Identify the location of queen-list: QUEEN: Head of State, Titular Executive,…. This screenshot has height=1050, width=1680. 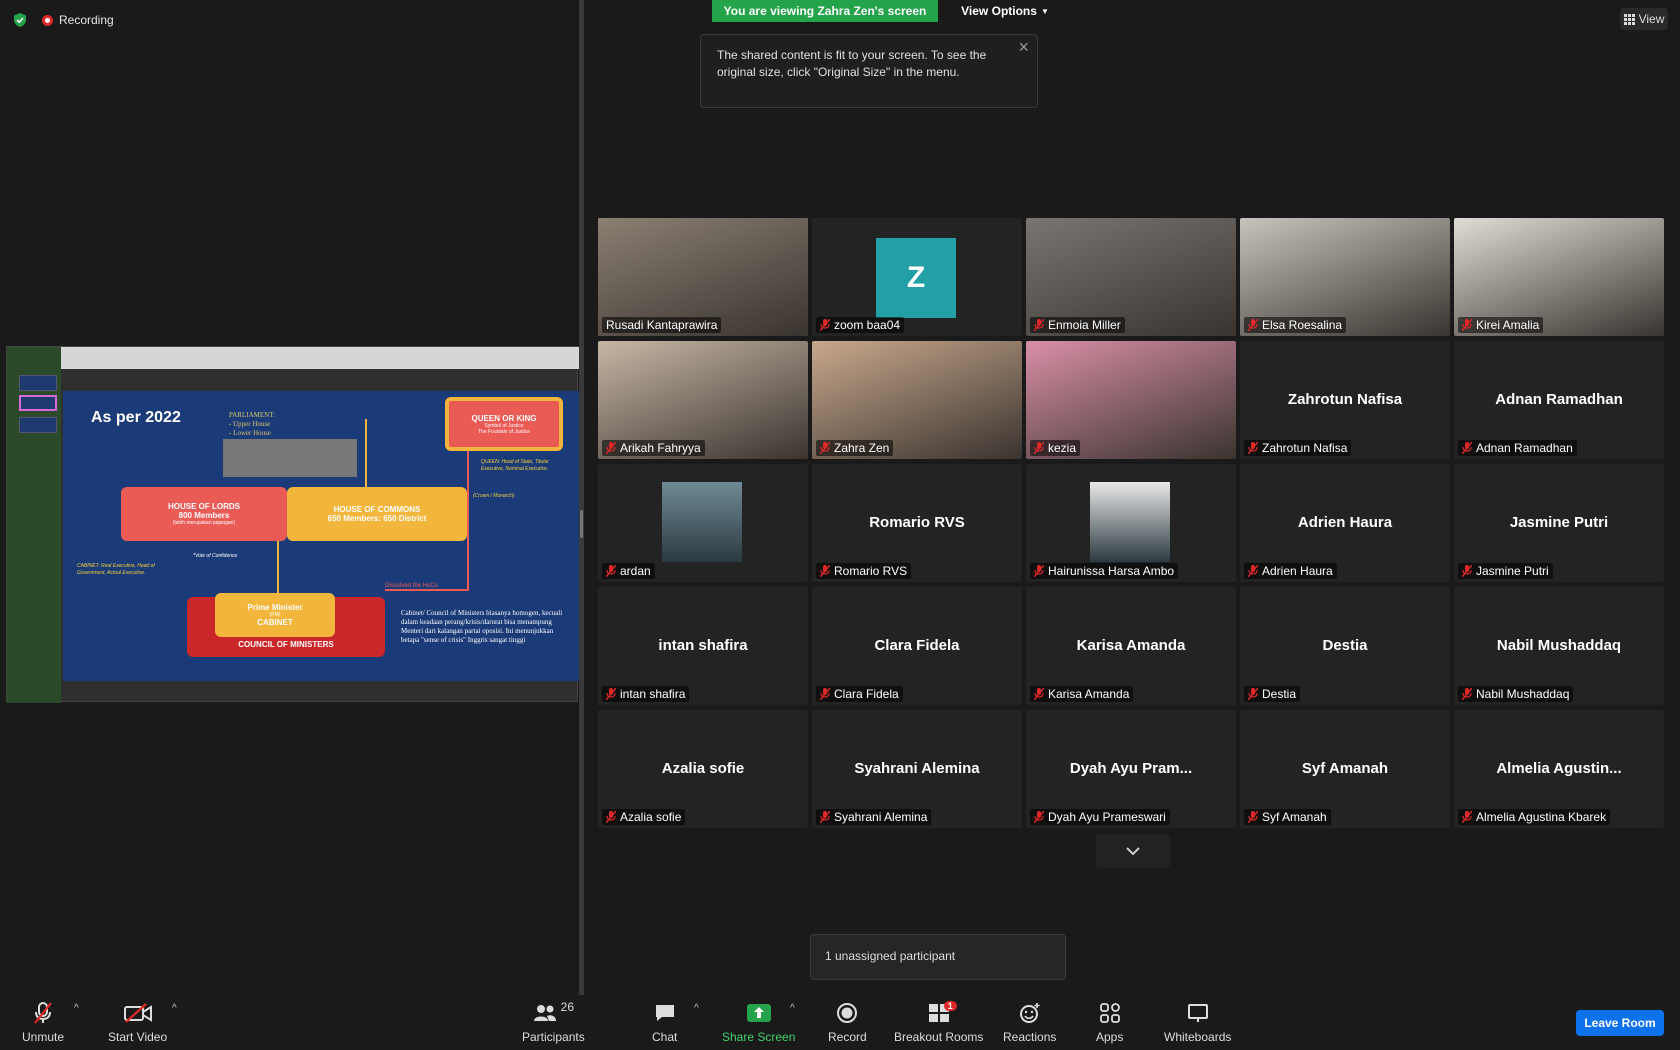
(515, 465).